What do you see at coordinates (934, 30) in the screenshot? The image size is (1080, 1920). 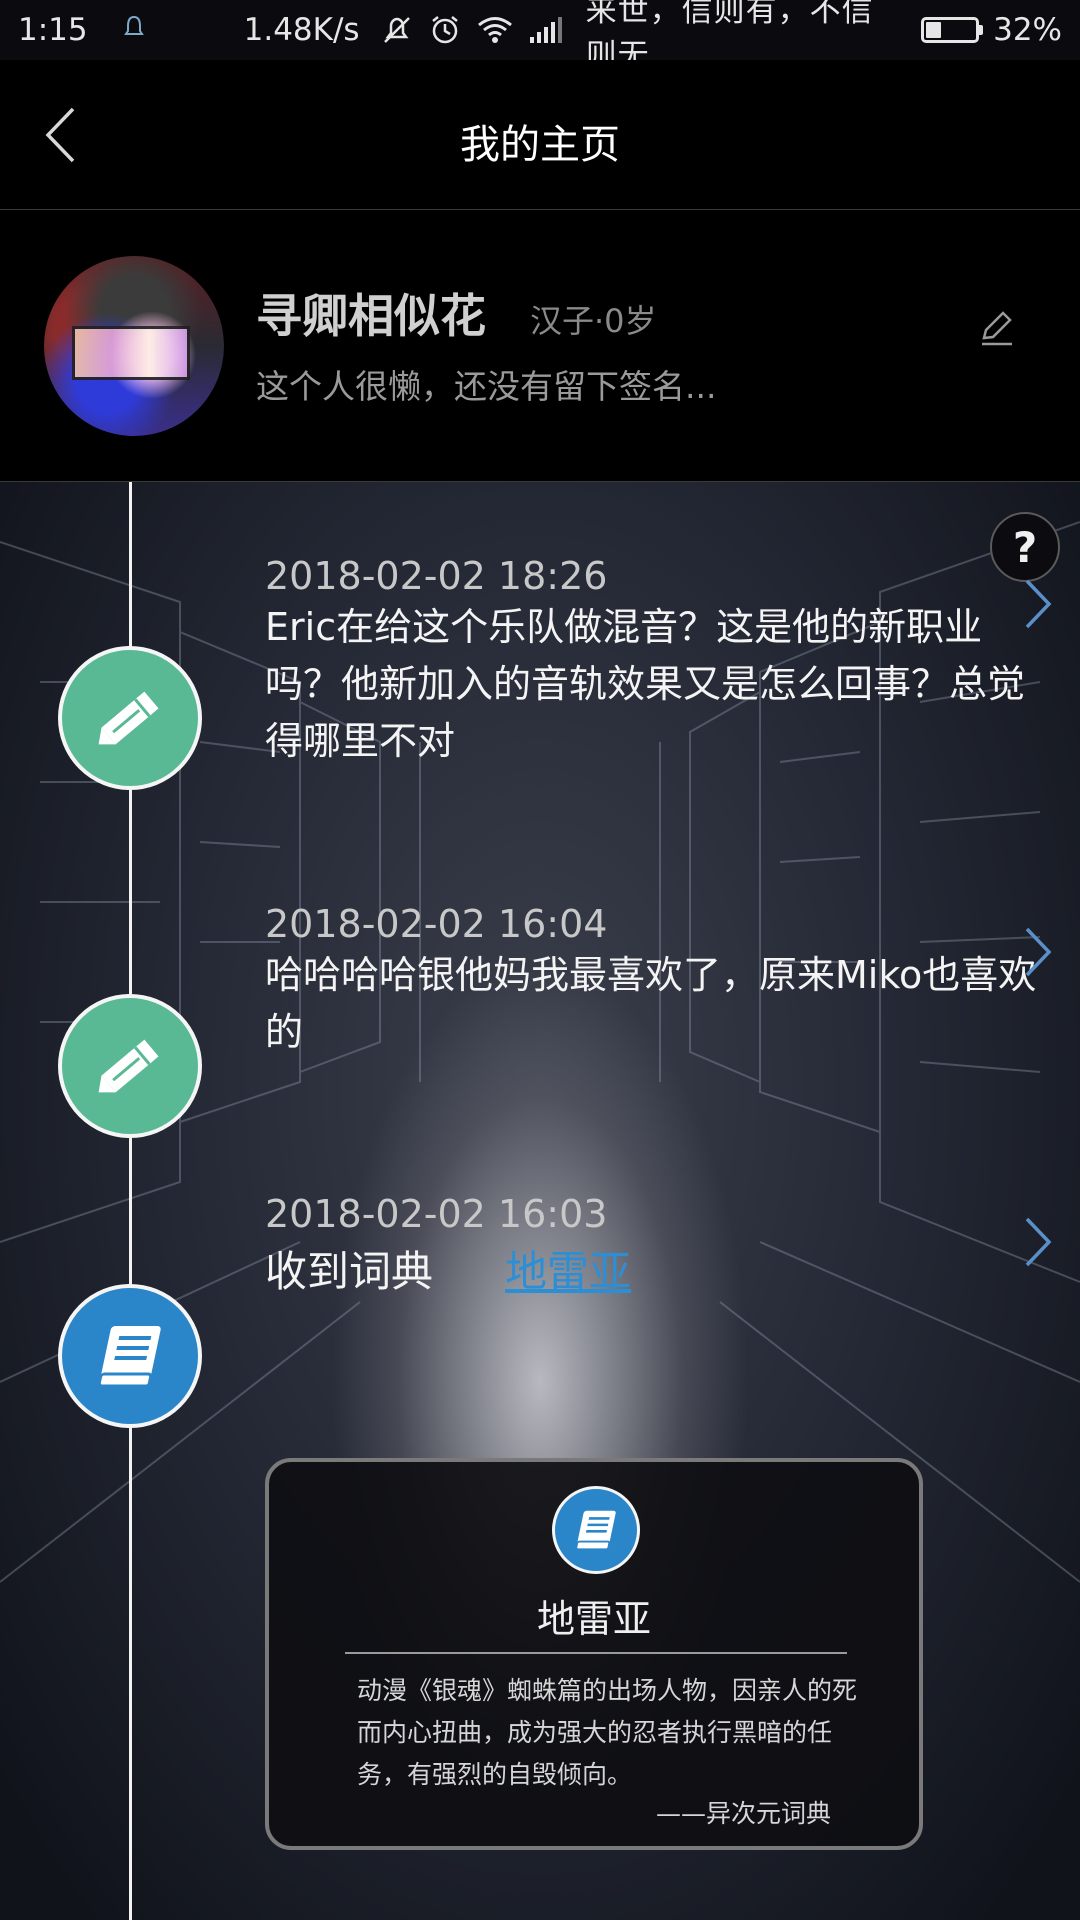 I see `battery-level-fill` at bounding box center [934, 30].